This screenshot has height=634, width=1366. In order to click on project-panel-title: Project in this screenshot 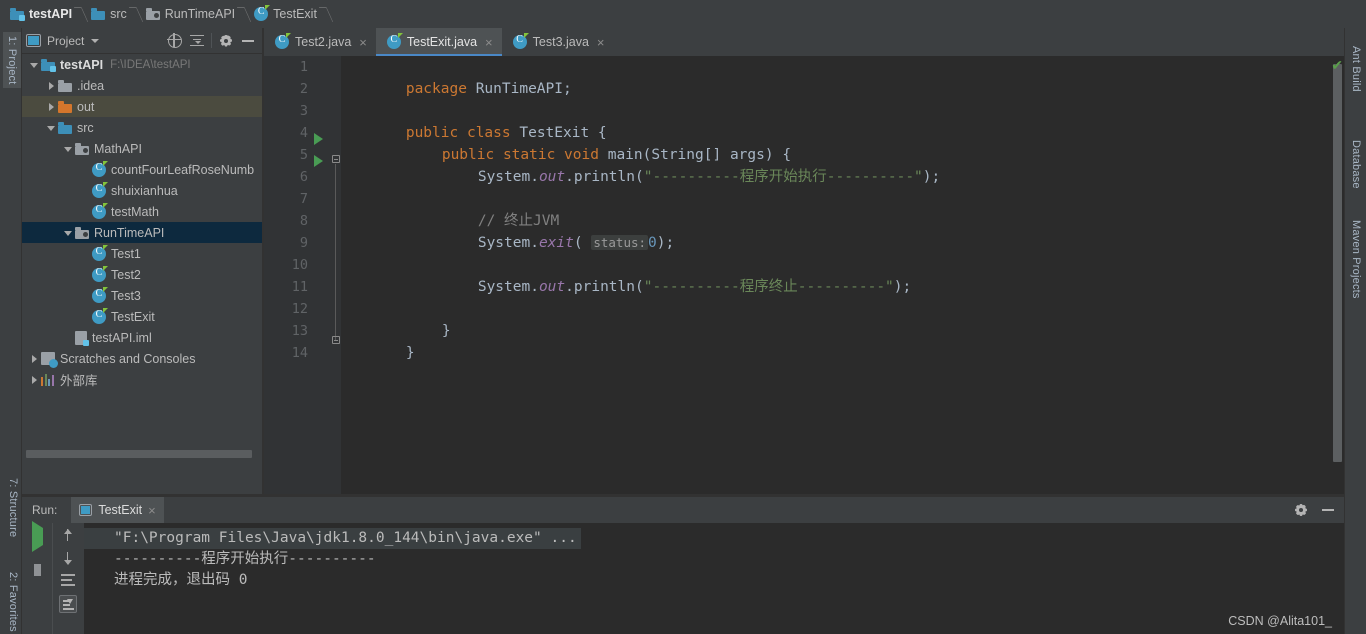, I will do `click(66, 40)`.